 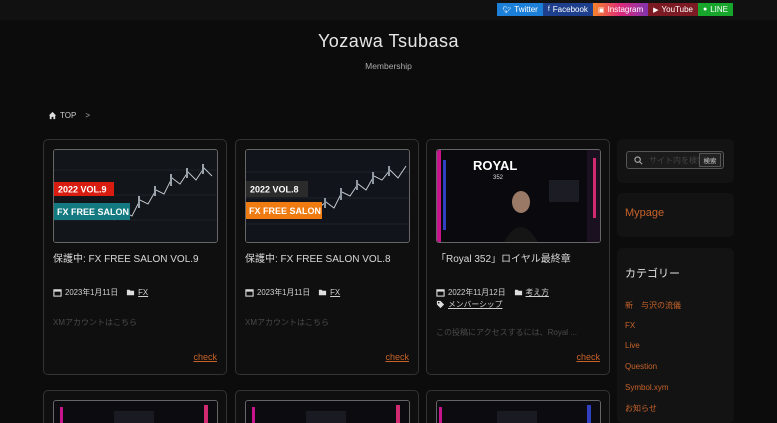 I want to click on post-title: 「Royal 352」ロイヤル最終章, so click(x=520, y=260).